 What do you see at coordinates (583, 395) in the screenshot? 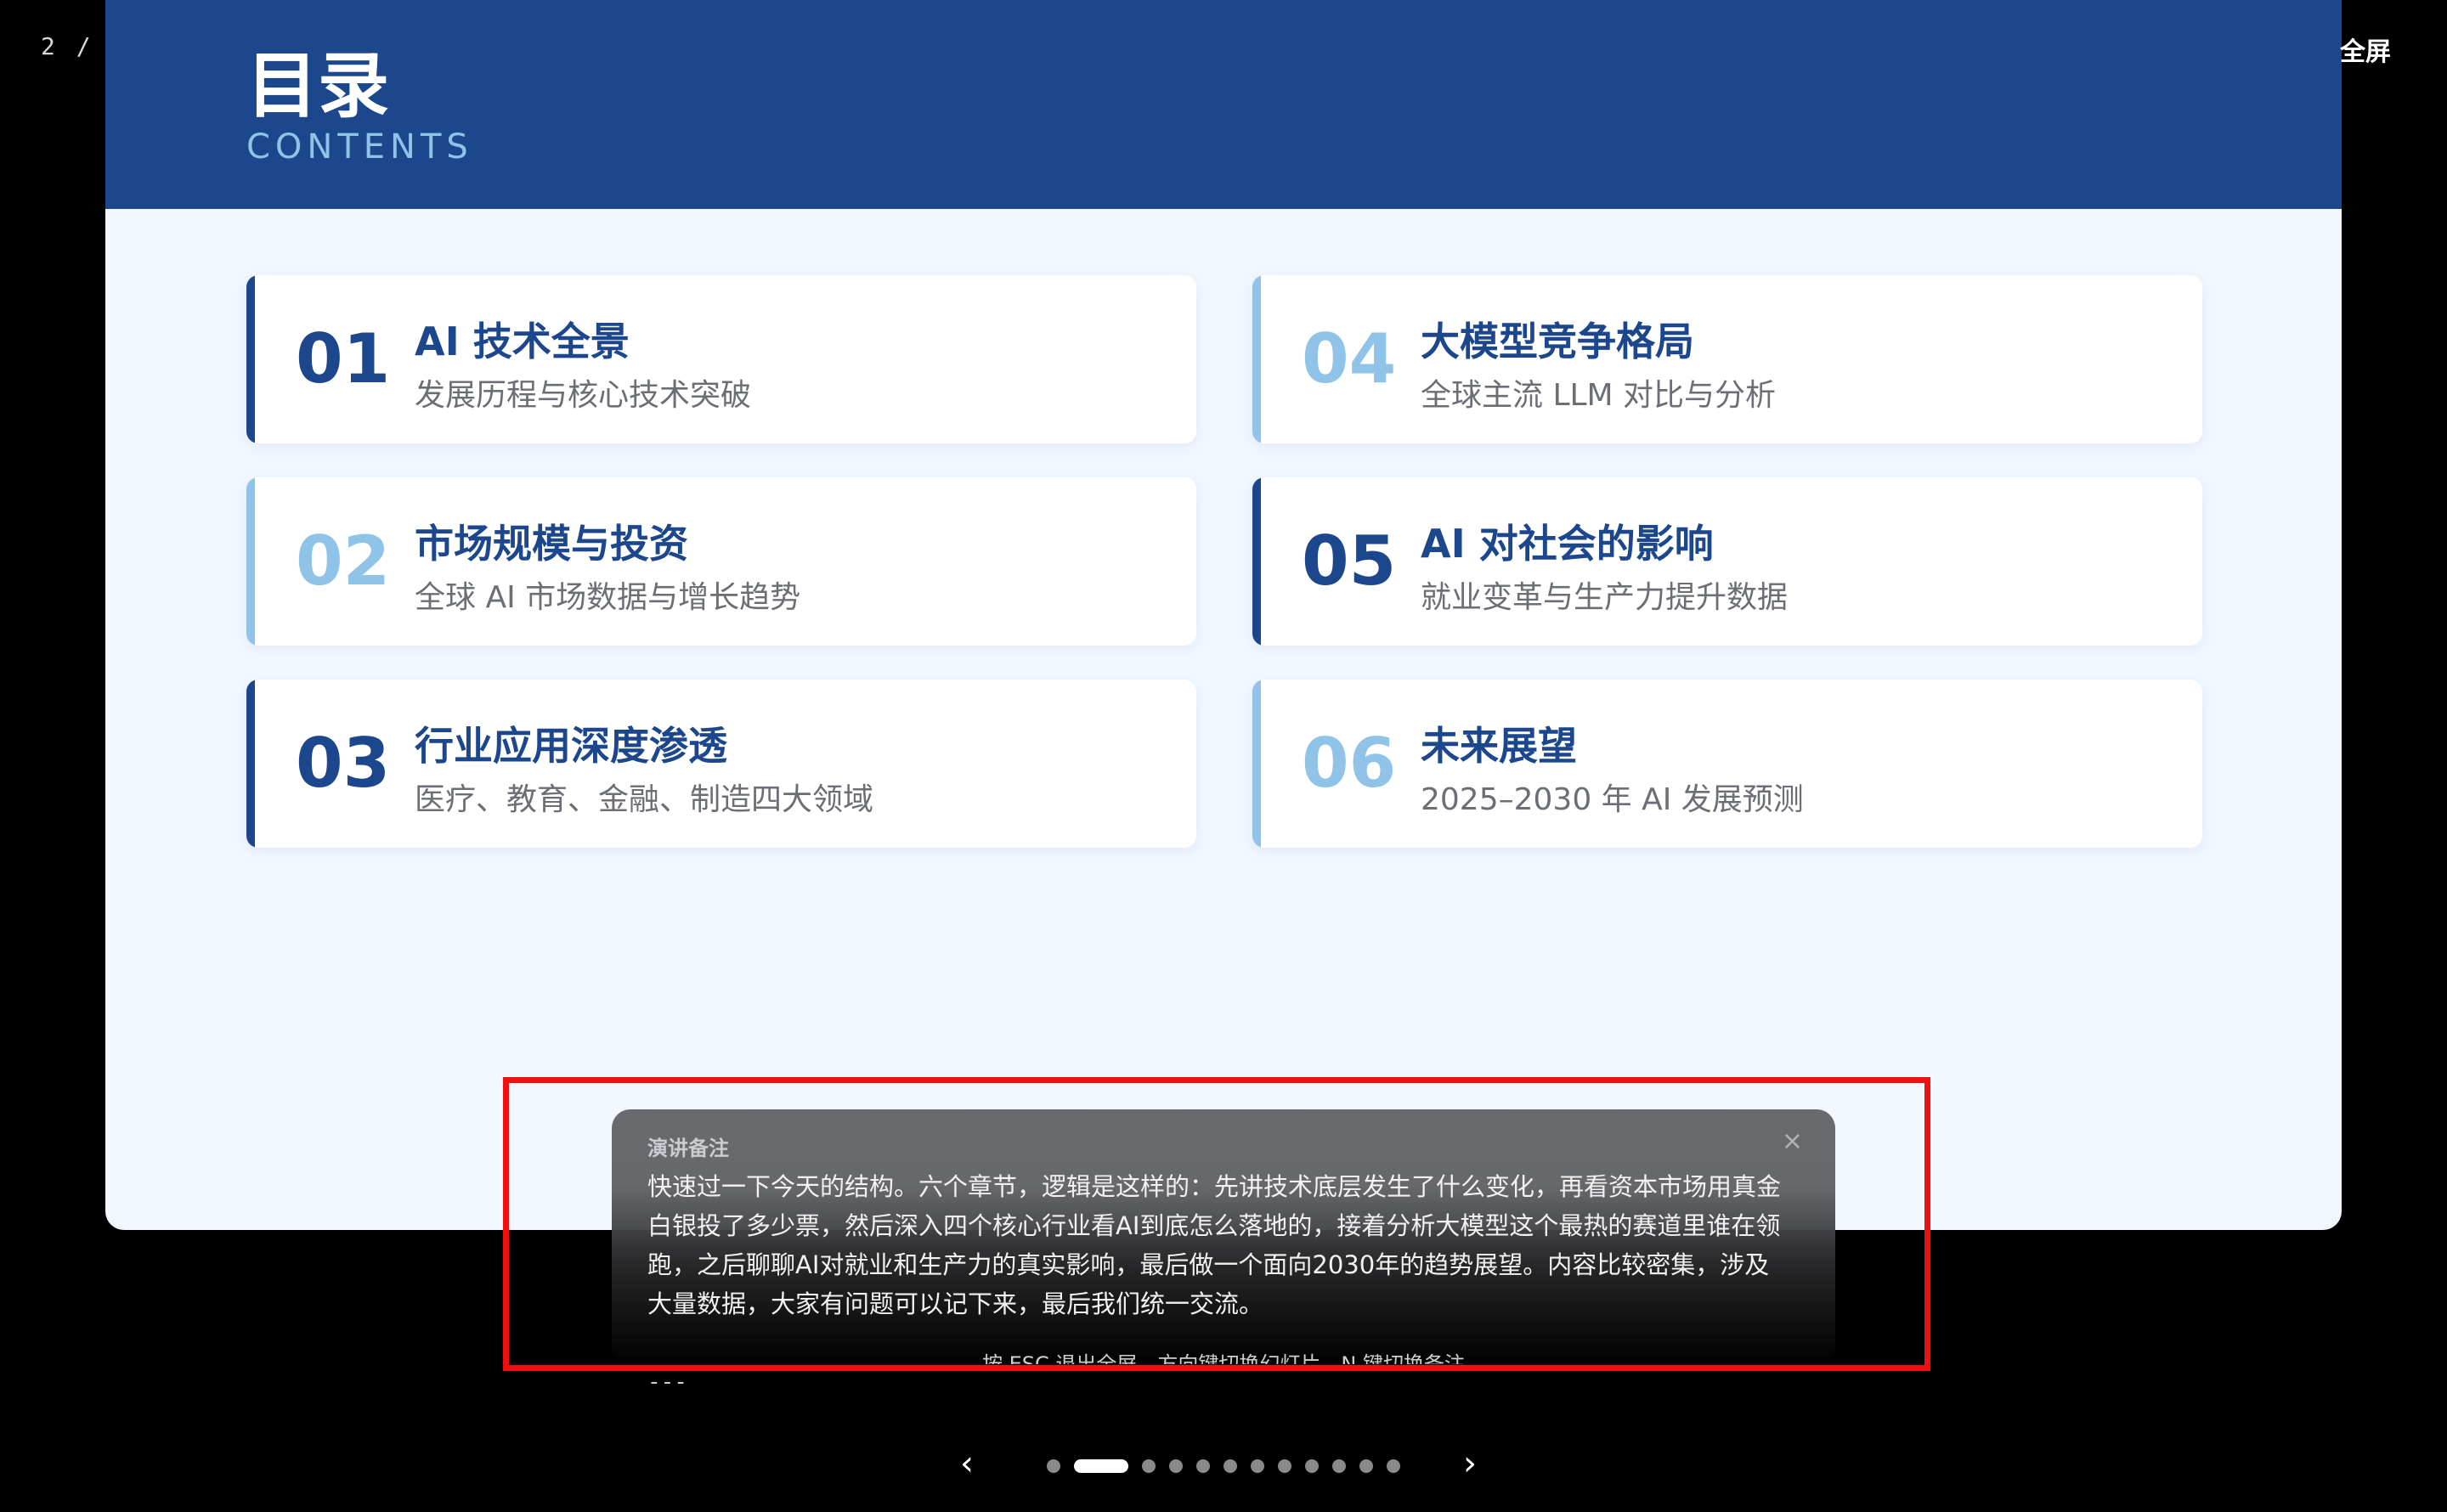
I see `toc-description: 发展历程与核心技术突破` at bounding box center [583, 395].